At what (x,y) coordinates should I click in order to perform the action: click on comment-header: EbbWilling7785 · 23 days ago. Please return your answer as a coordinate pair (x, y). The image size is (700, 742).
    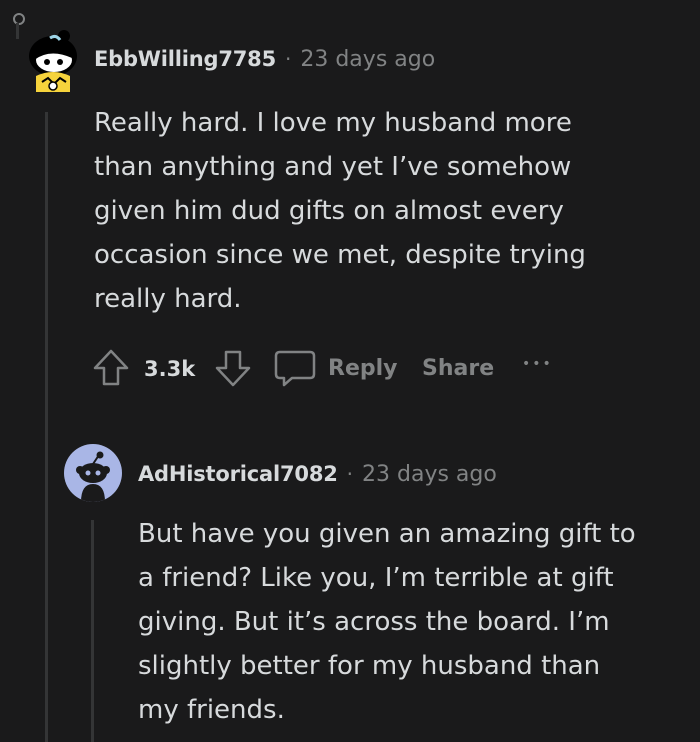
    Looking at the image, I should click on (264, 59).